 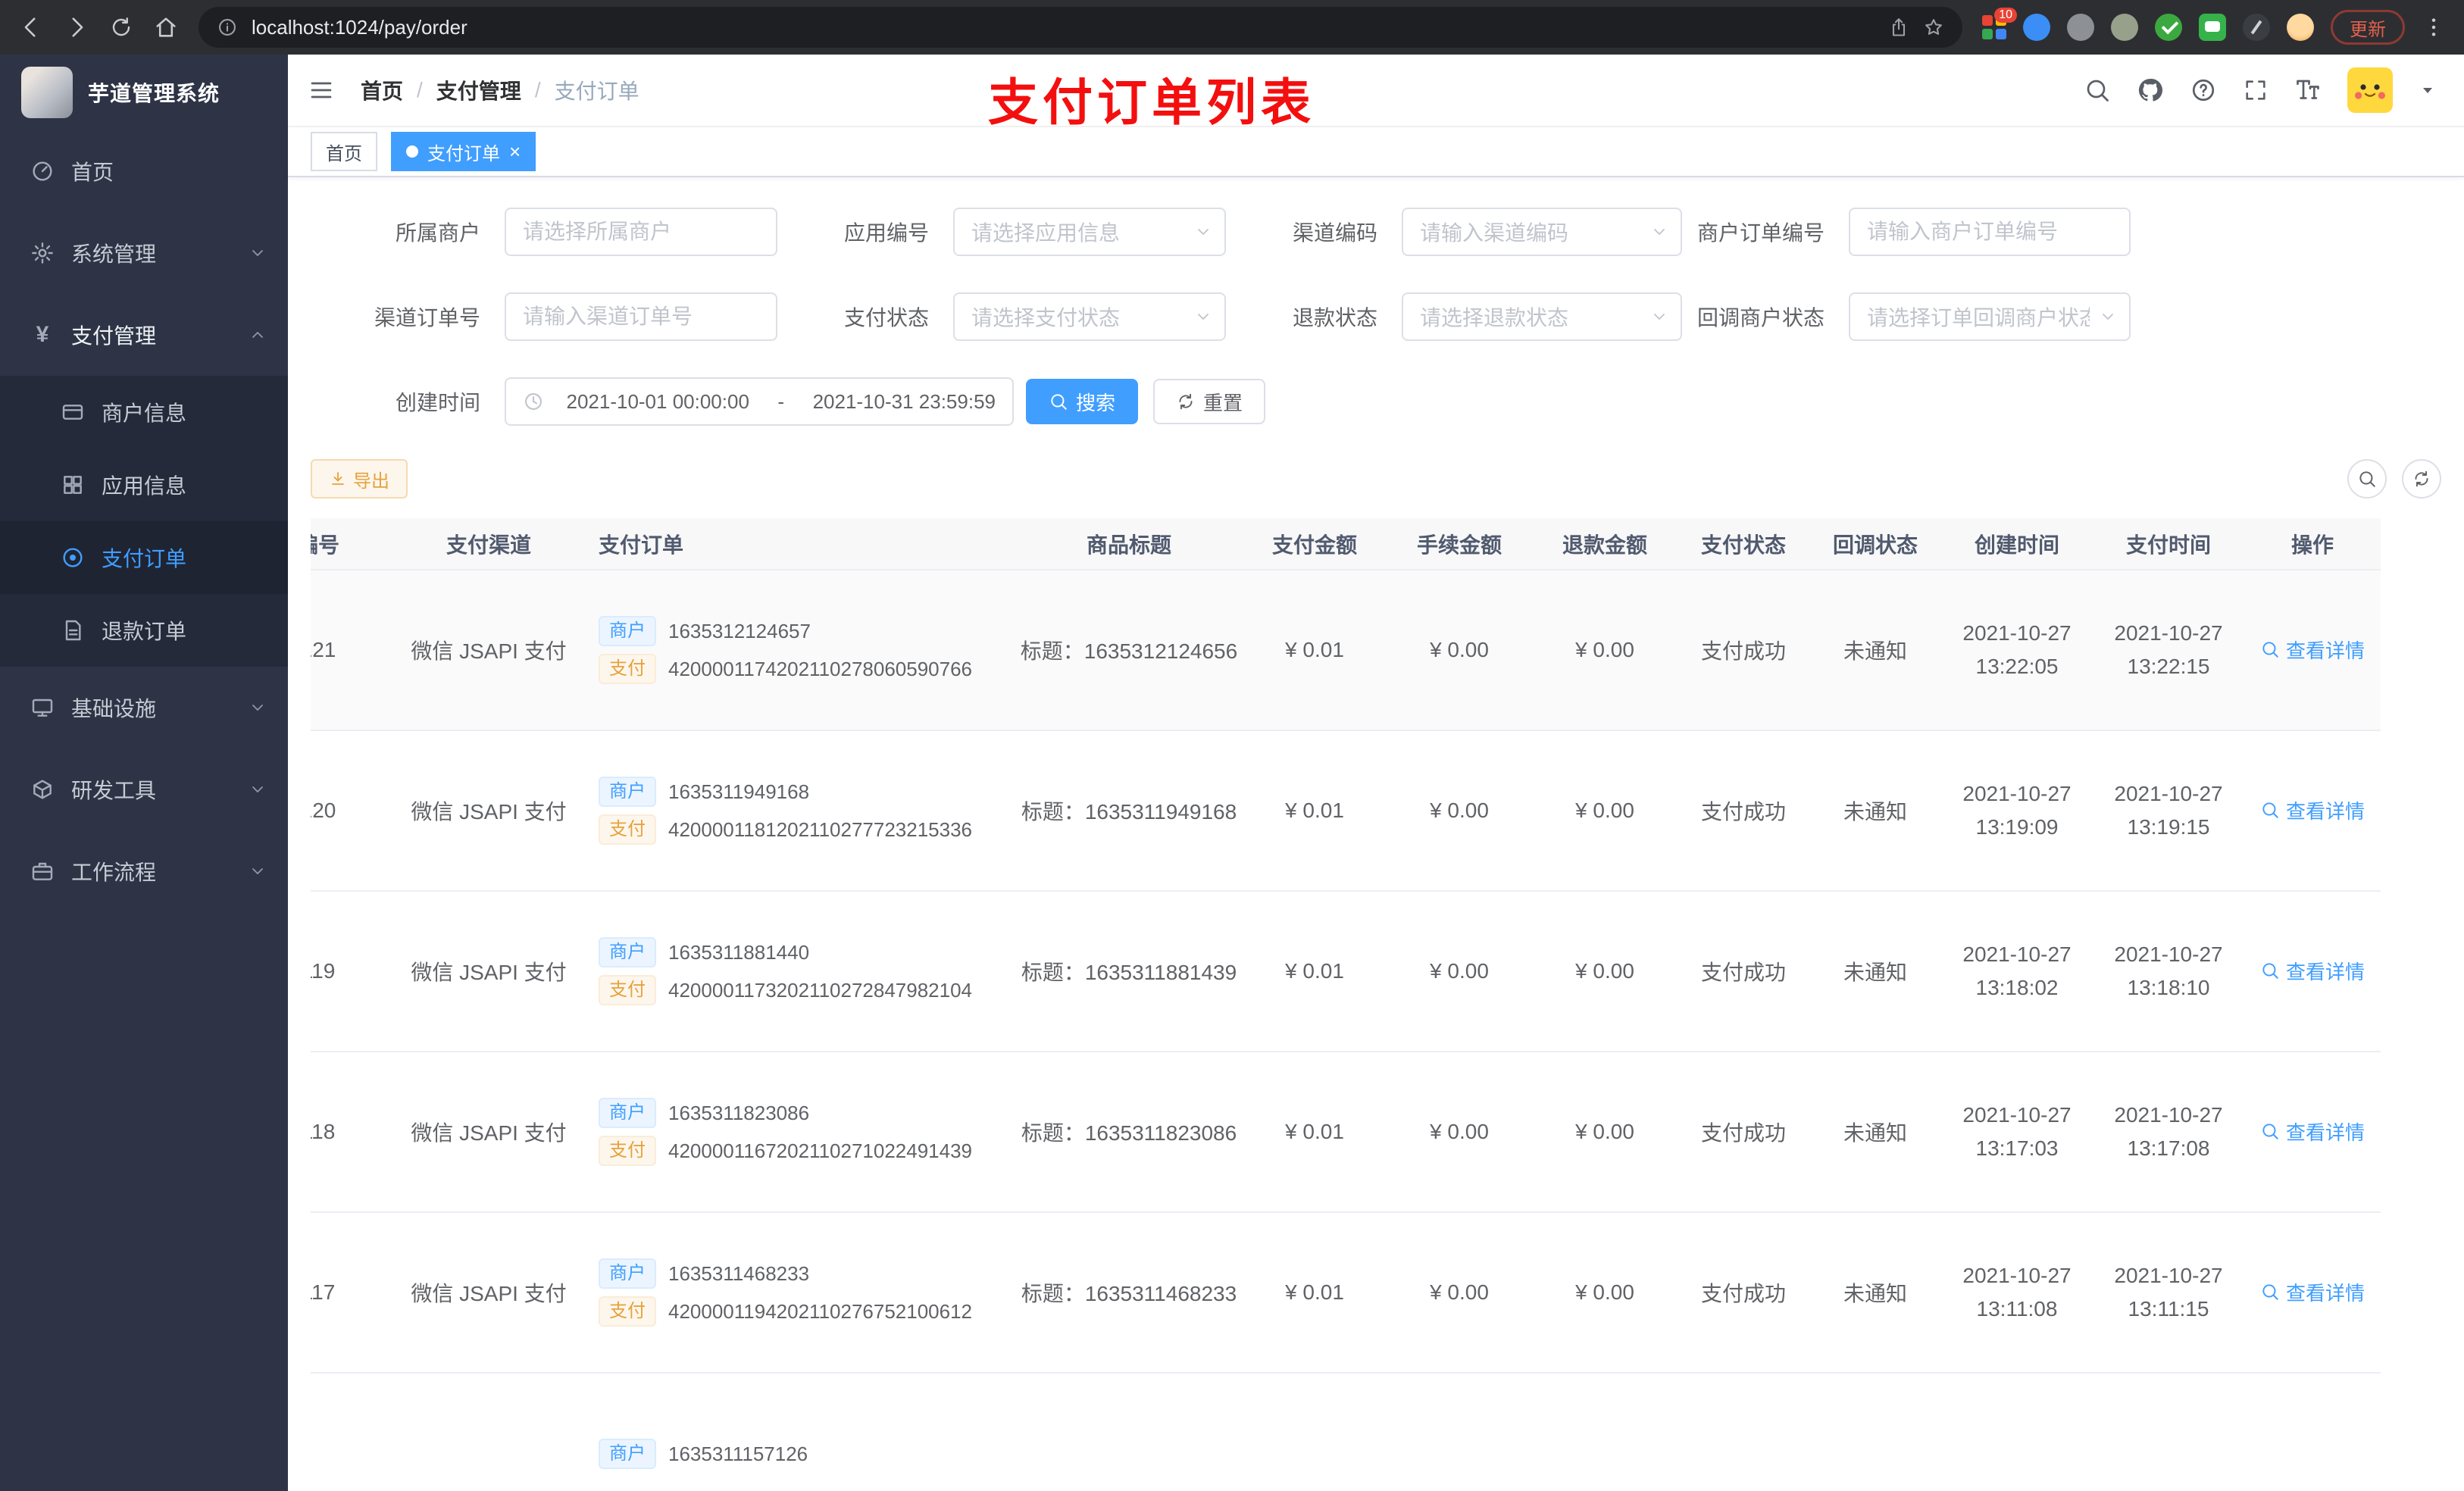 What do you see at coordinates (144, 557) in the screenshot?
I see `sidebar-item-pay-order: 支付订单` at bounding box center [144, 557].